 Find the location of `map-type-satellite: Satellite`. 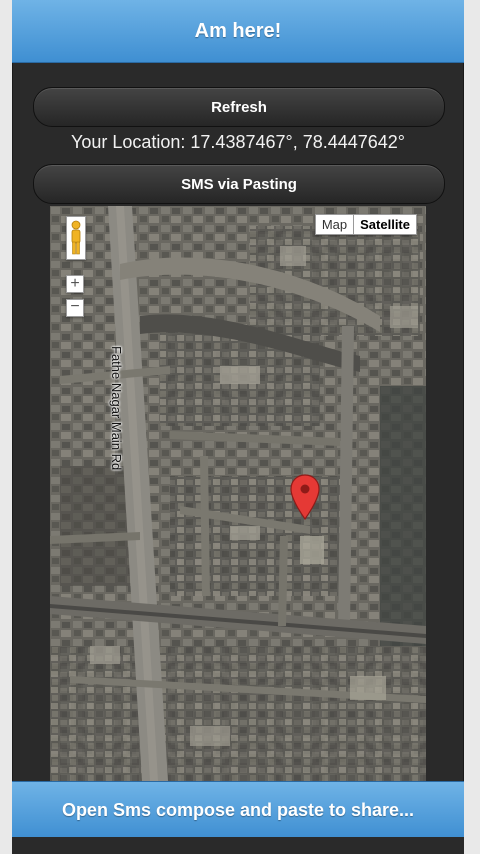

map-type-satellite: Satellite is located at coordinates (385, 224).